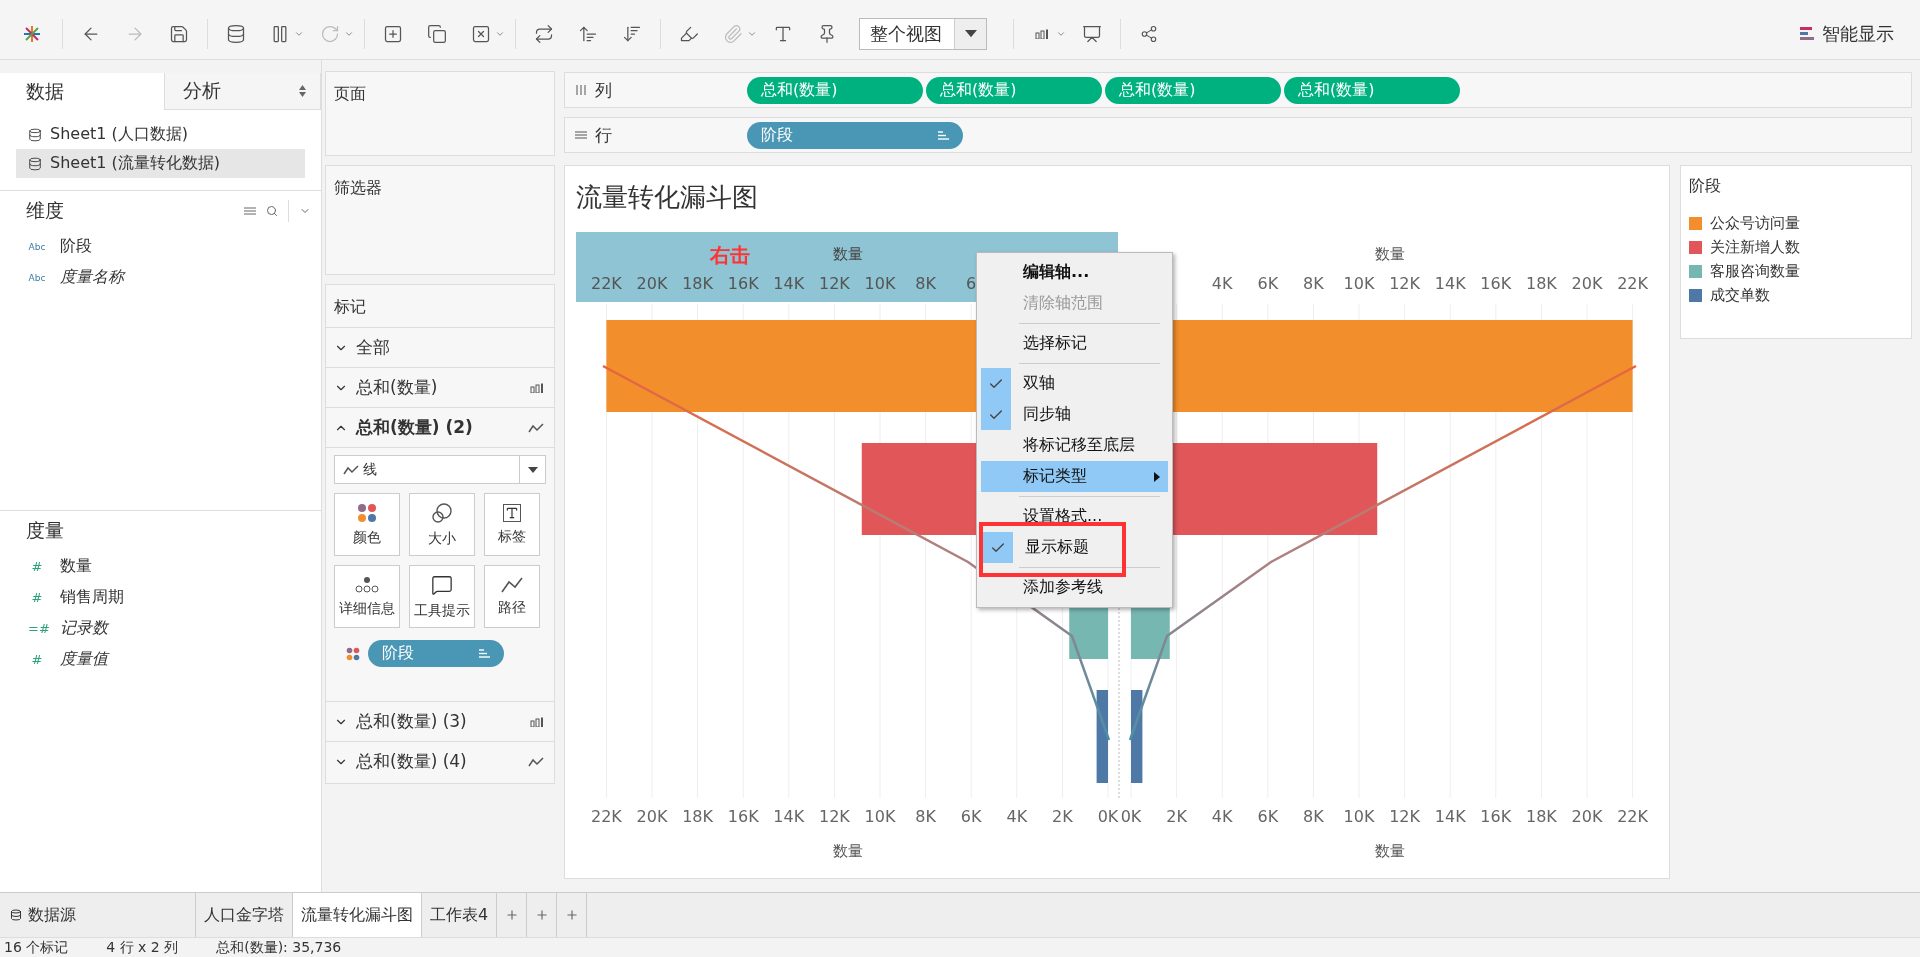  I want to click on marks-layer-row: 总和(数量) (2), so click(440, 427).